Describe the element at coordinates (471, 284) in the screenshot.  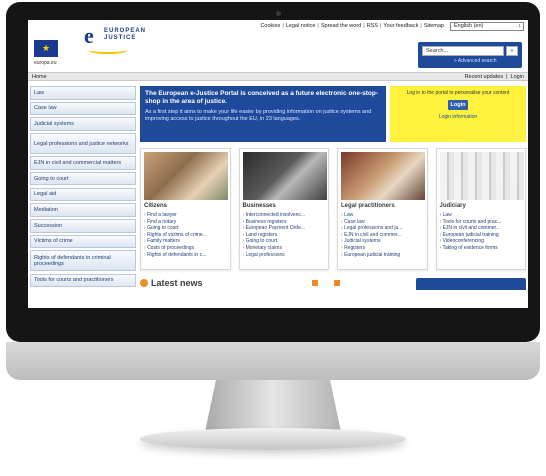
I see `news-tab` at that location.